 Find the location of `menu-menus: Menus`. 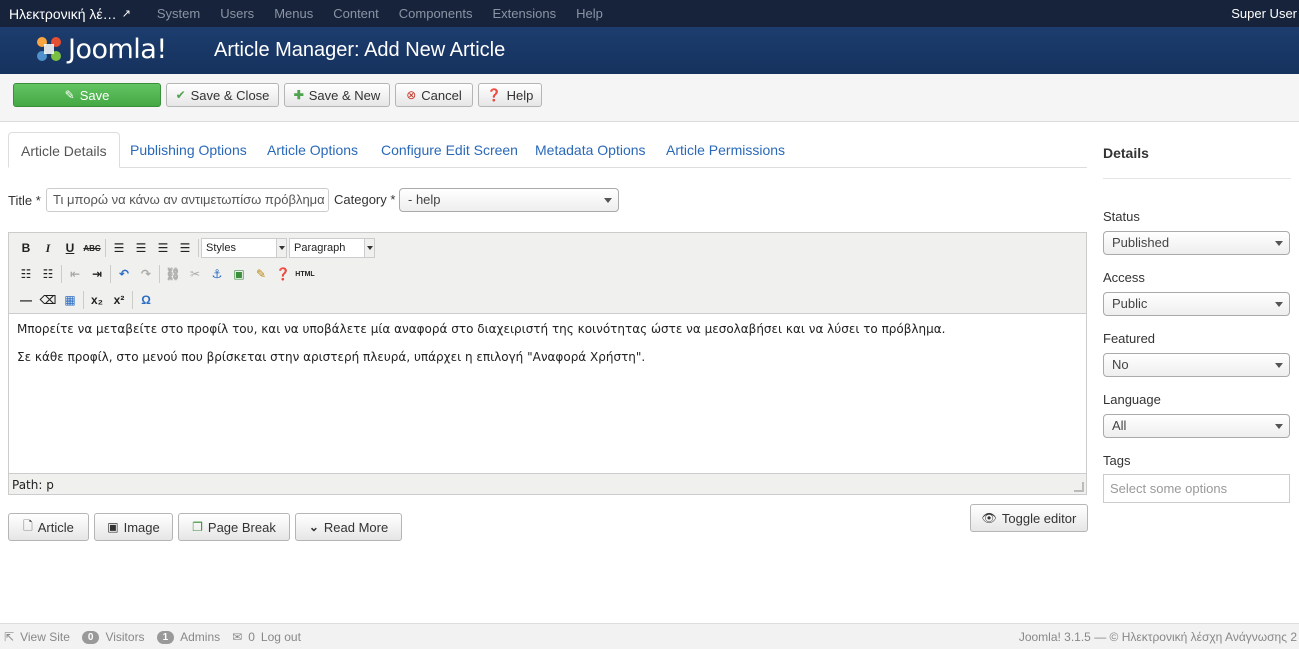

menu-menus: Menus is located at coordinates (293, 13).